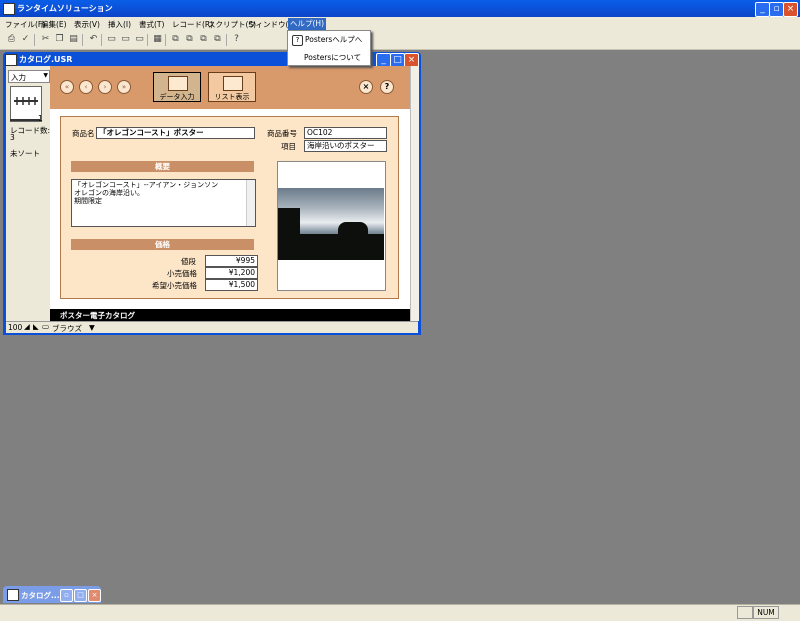  I want to click on maximize-icon: □, so click(80, 595).